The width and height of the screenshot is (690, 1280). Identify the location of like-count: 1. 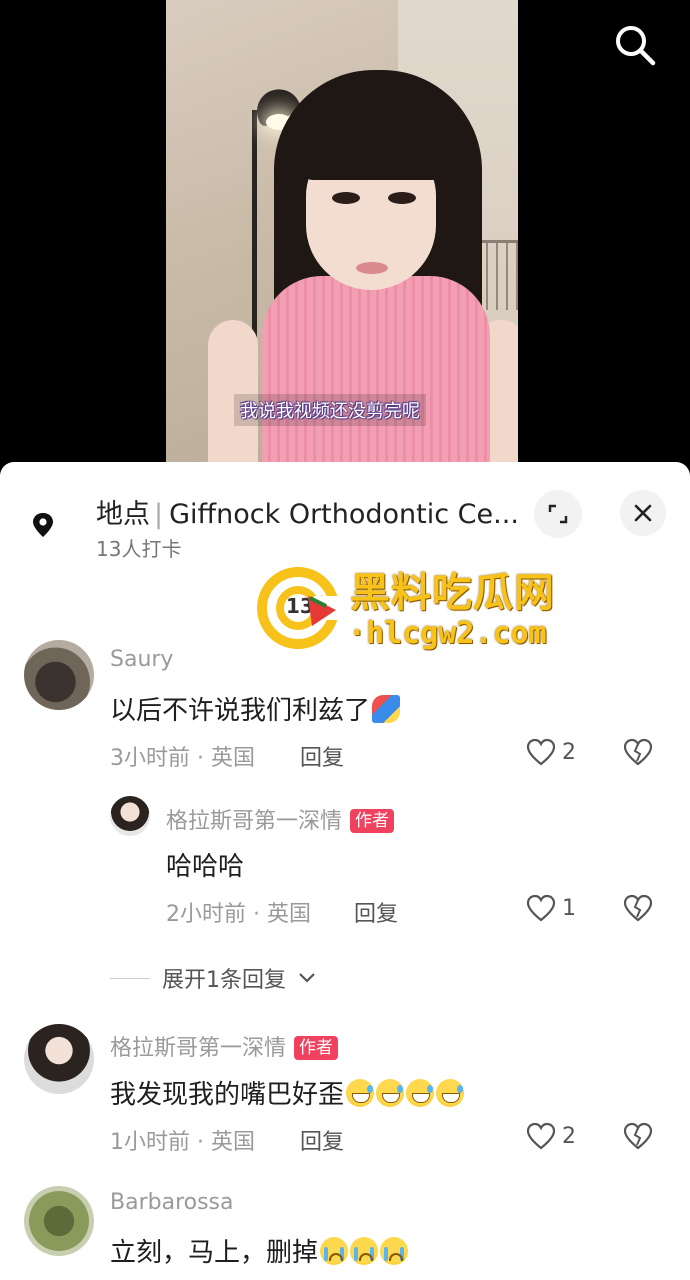
(569, 908).